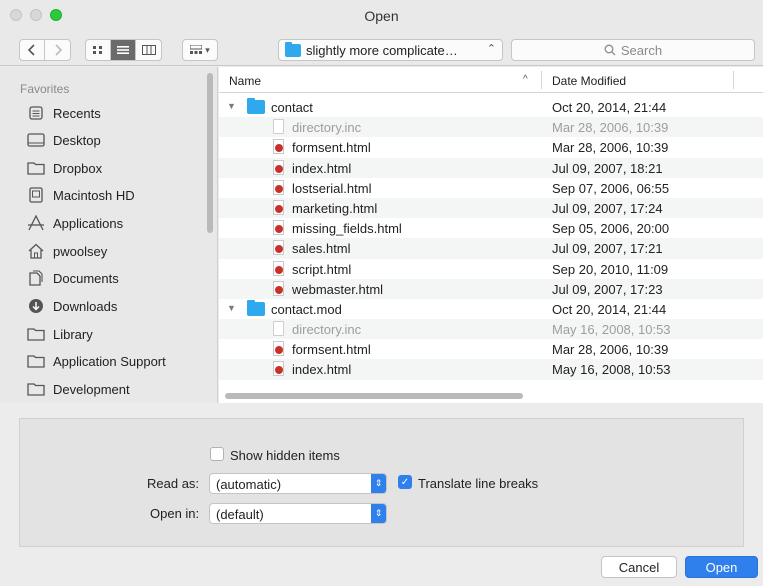 Image resolution: width=763 pixels, height=586 pixels. What do you see at coordinates (217, 454) in the screenshot?
I see `show-hidden-checkbox` at bounding box center [217, 454].